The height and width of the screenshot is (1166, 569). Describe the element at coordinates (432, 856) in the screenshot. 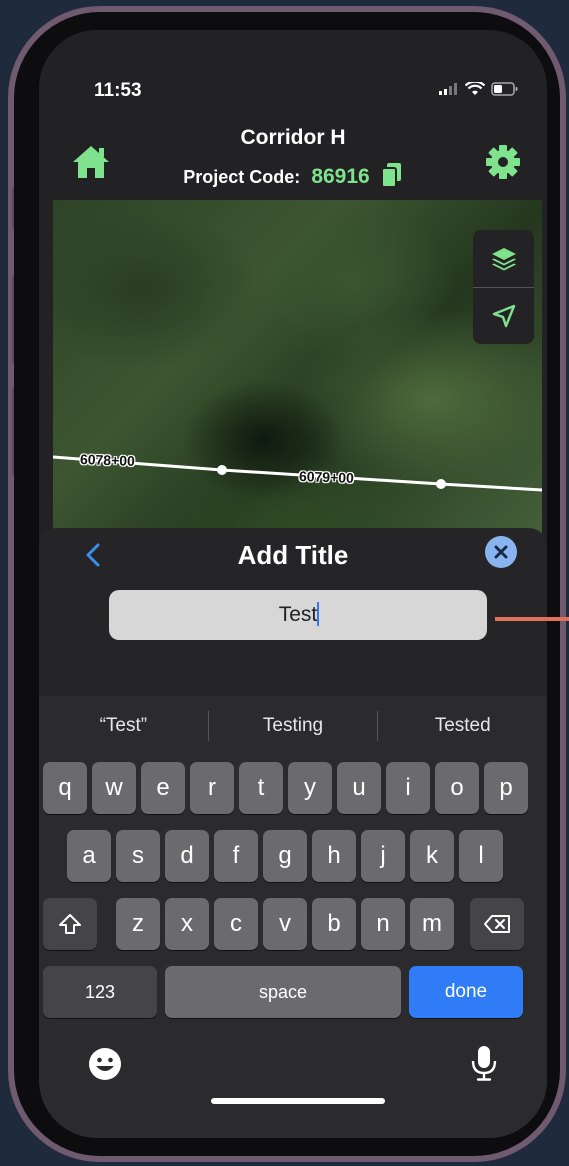

I see `key-k: k` at that location.